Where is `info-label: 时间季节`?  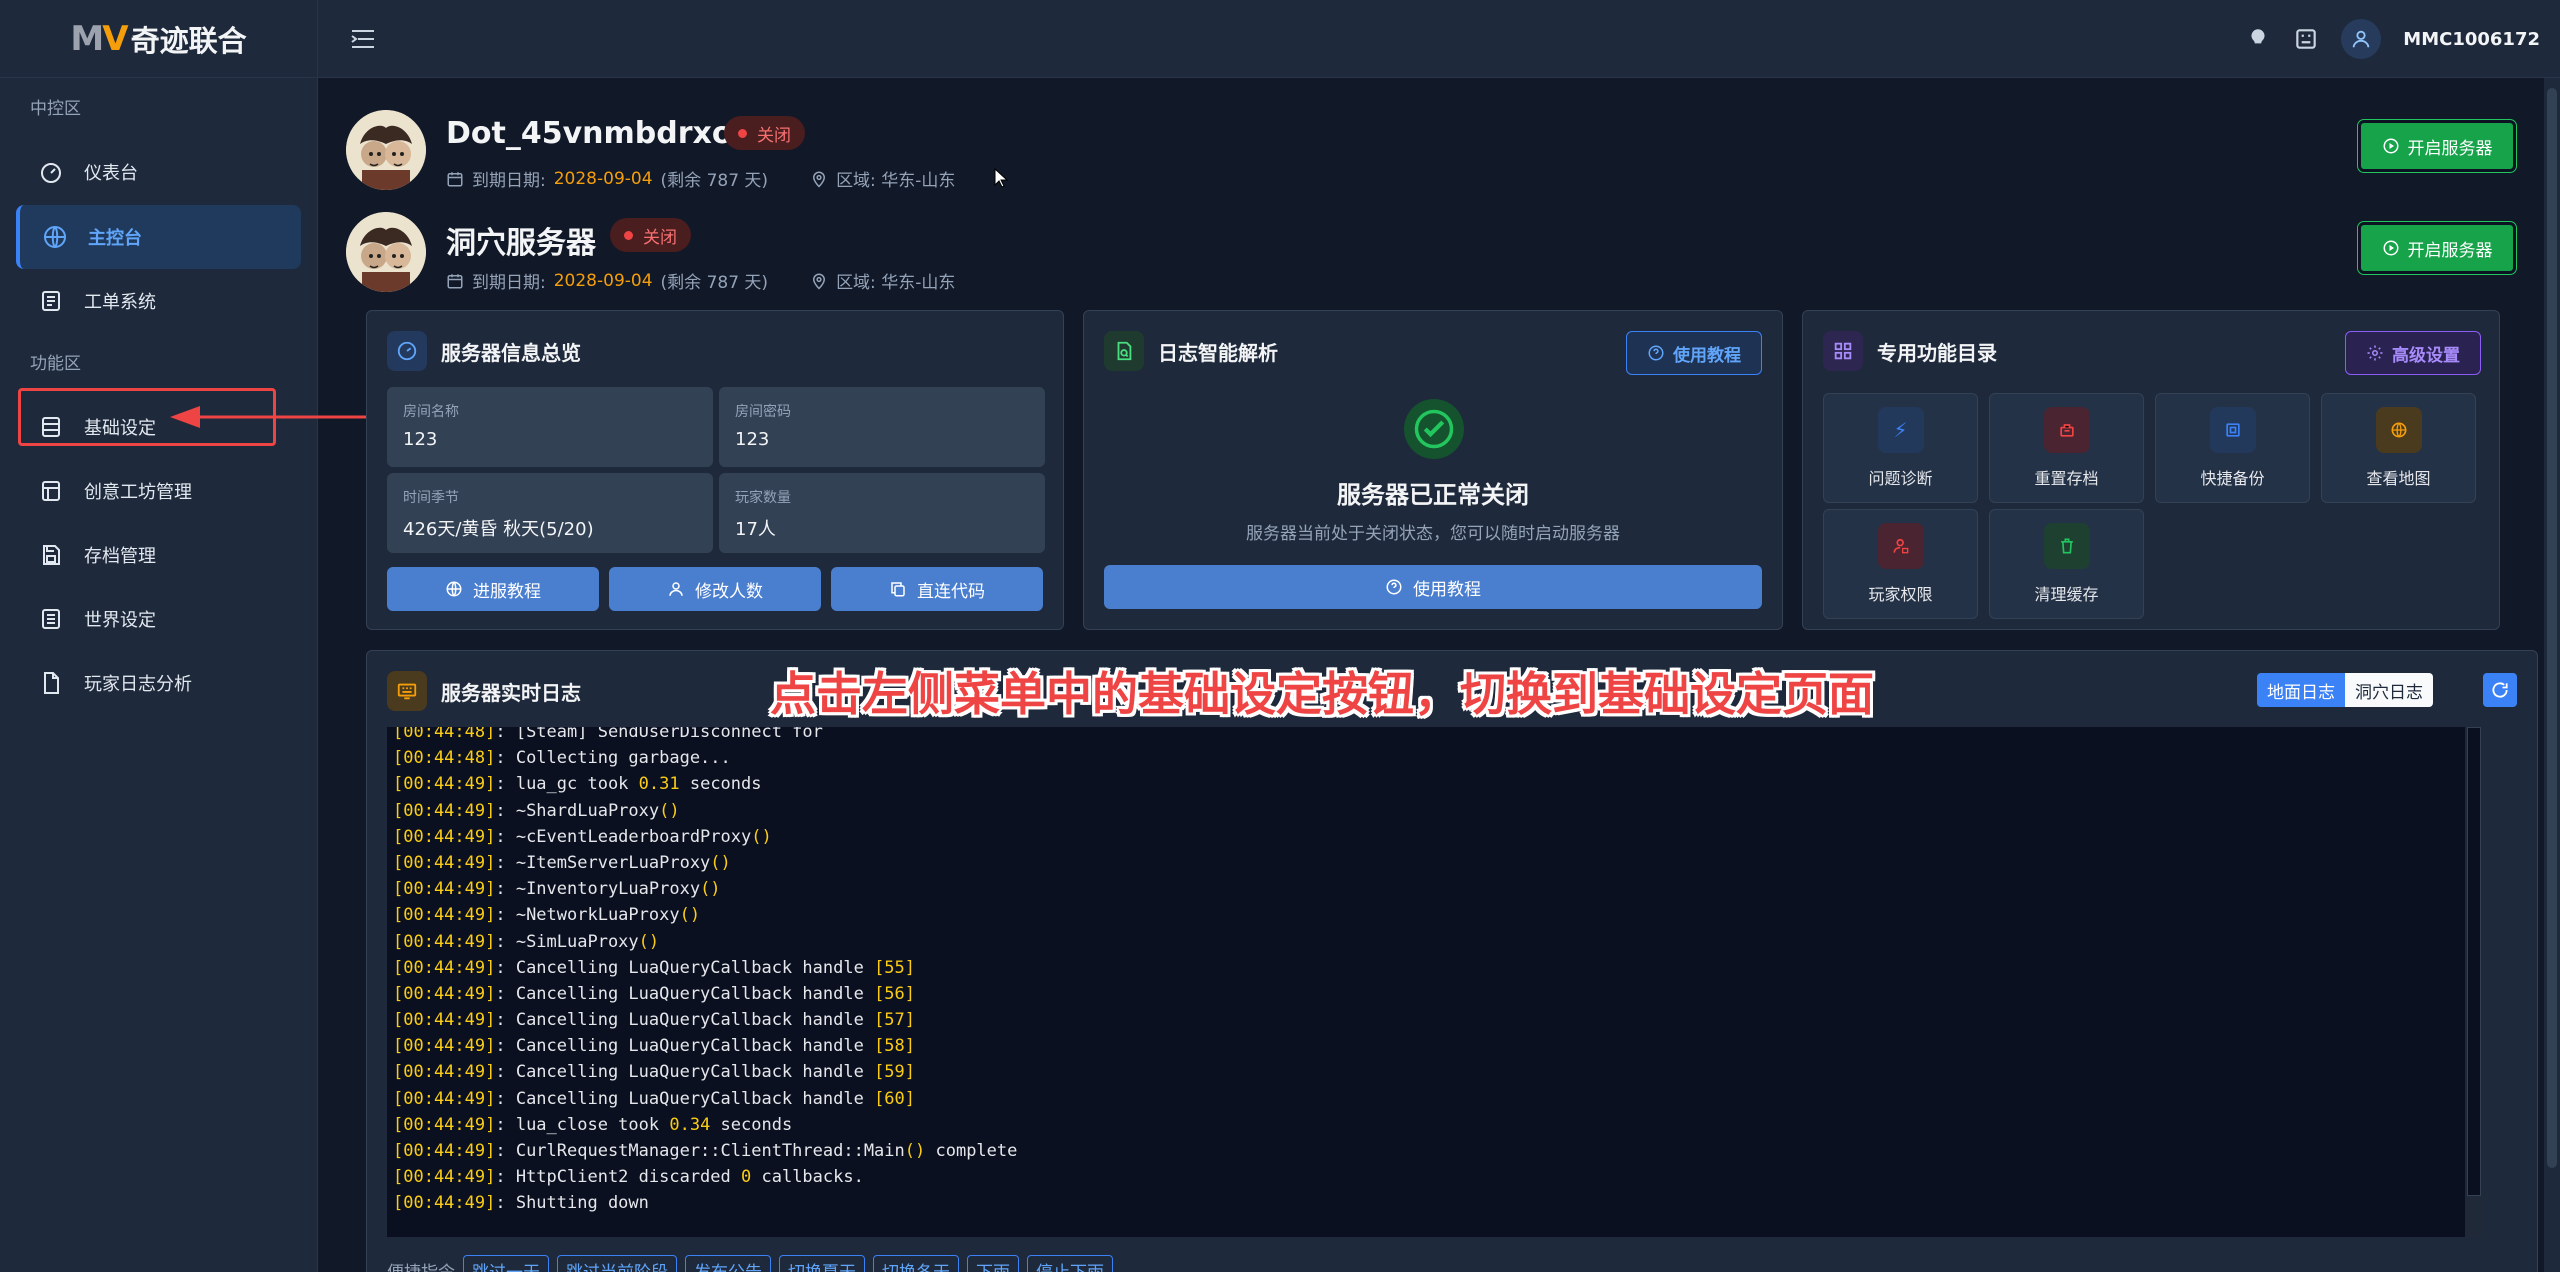
info-label: 时间季节 is located at coordinates (431, 498).